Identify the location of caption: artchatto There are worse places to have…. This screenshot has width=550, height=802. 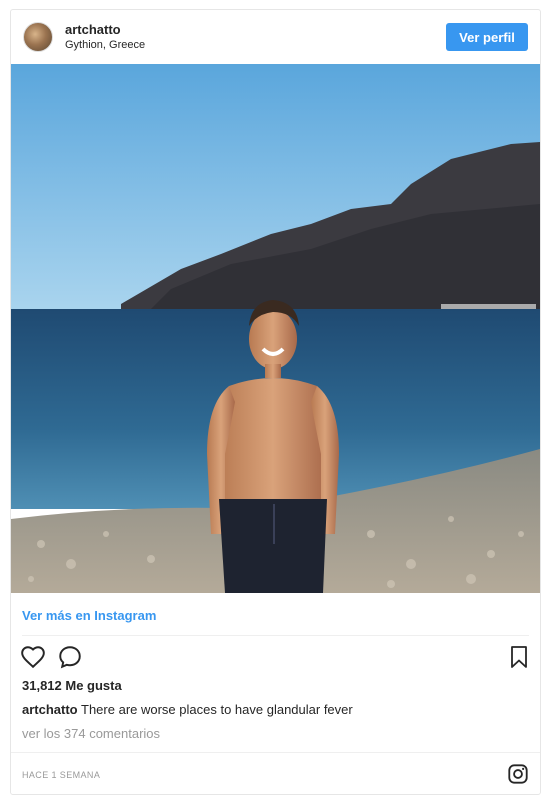
(187, 709).